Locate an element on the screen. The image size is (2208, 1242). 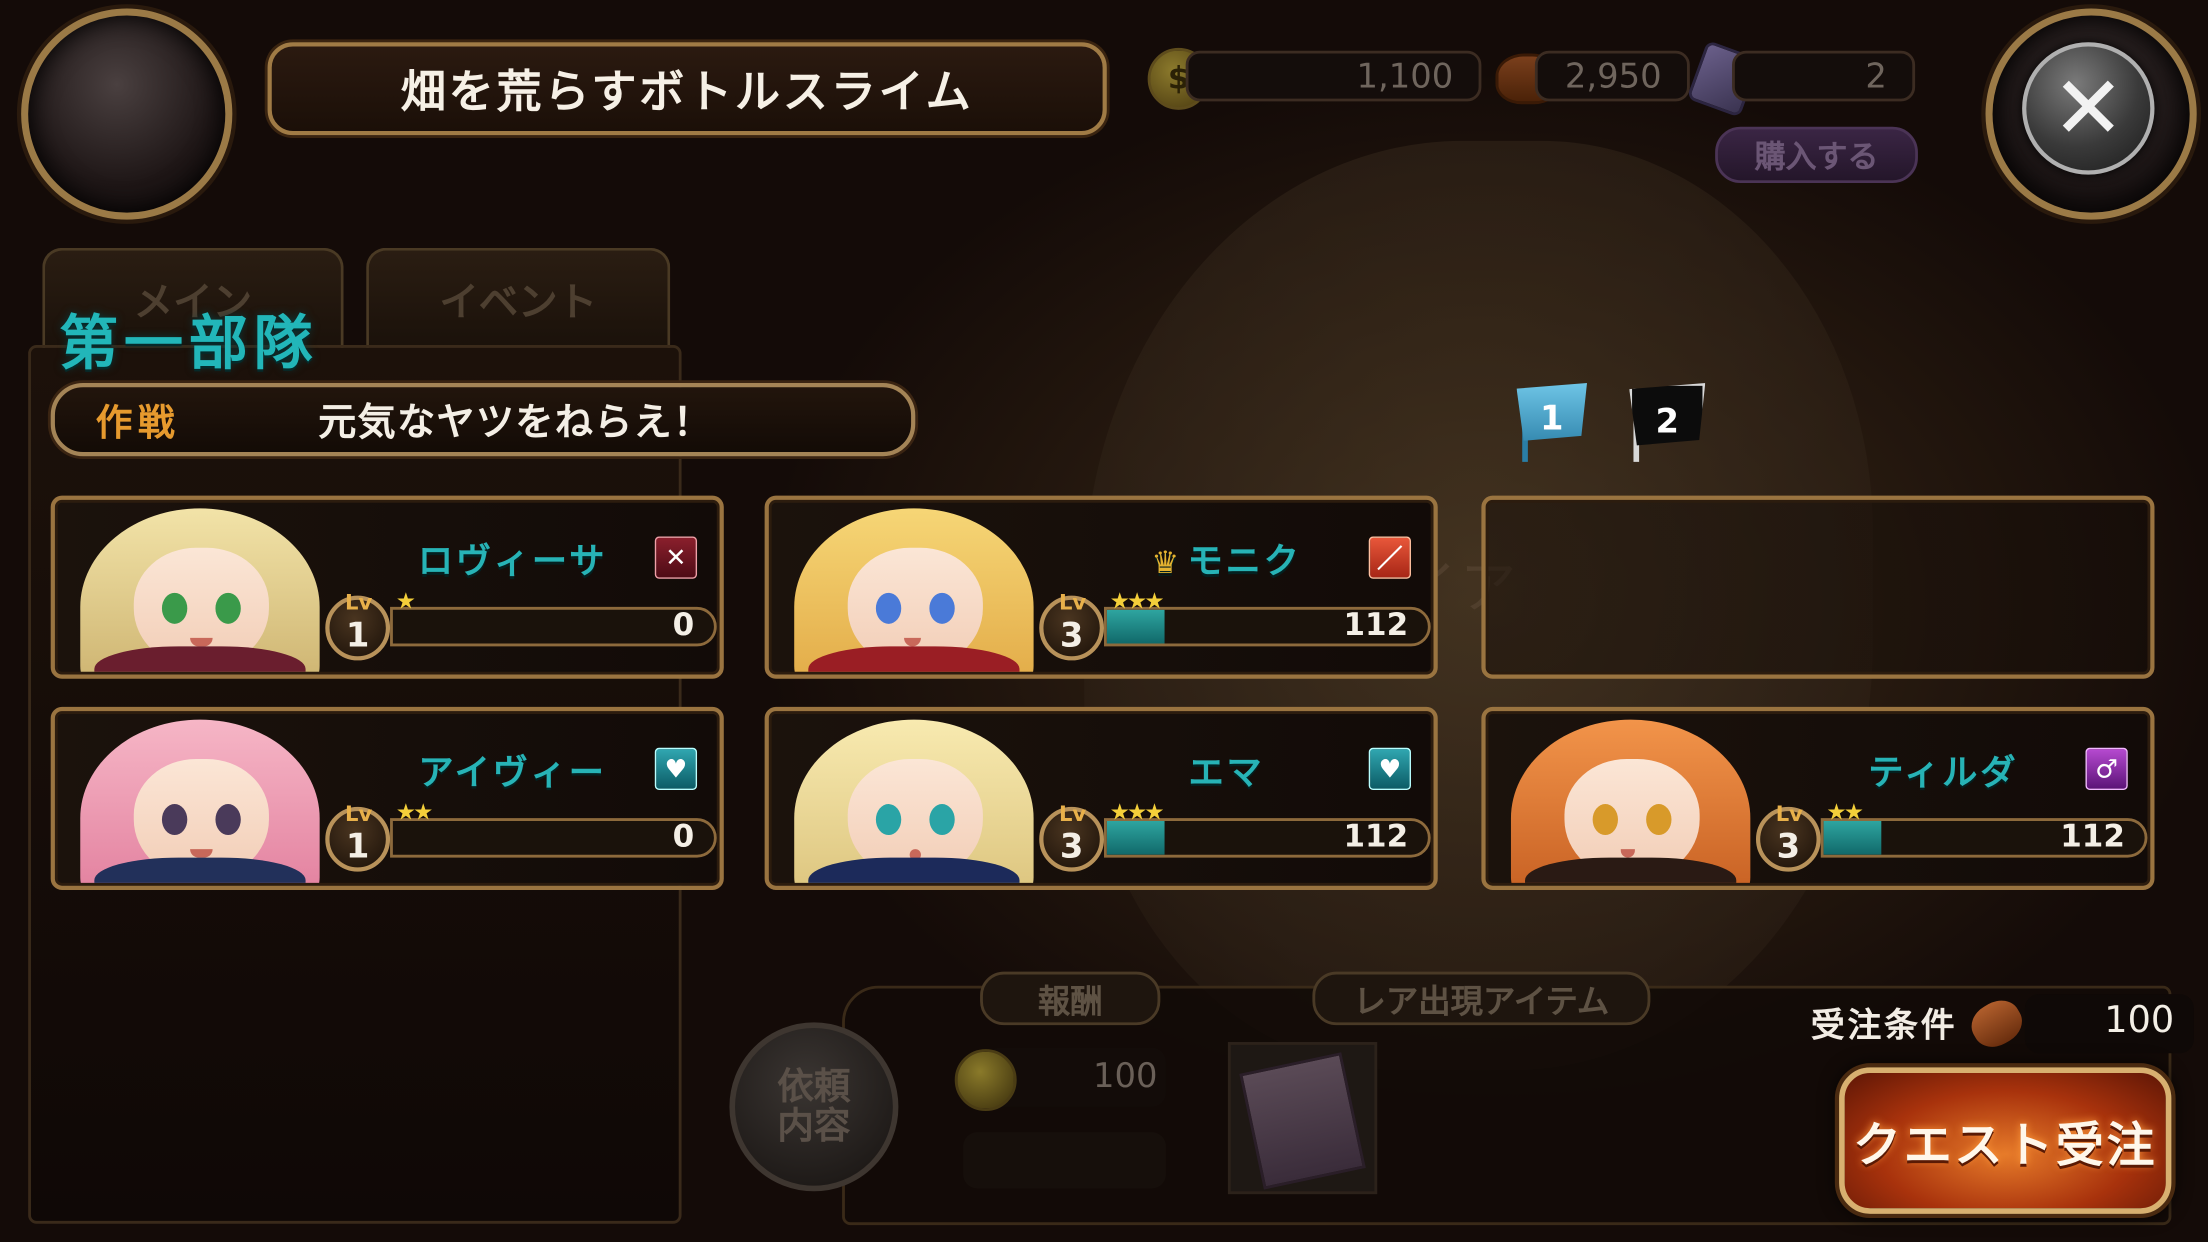
rare-item-slot is located at coordinates (1302, 1118).